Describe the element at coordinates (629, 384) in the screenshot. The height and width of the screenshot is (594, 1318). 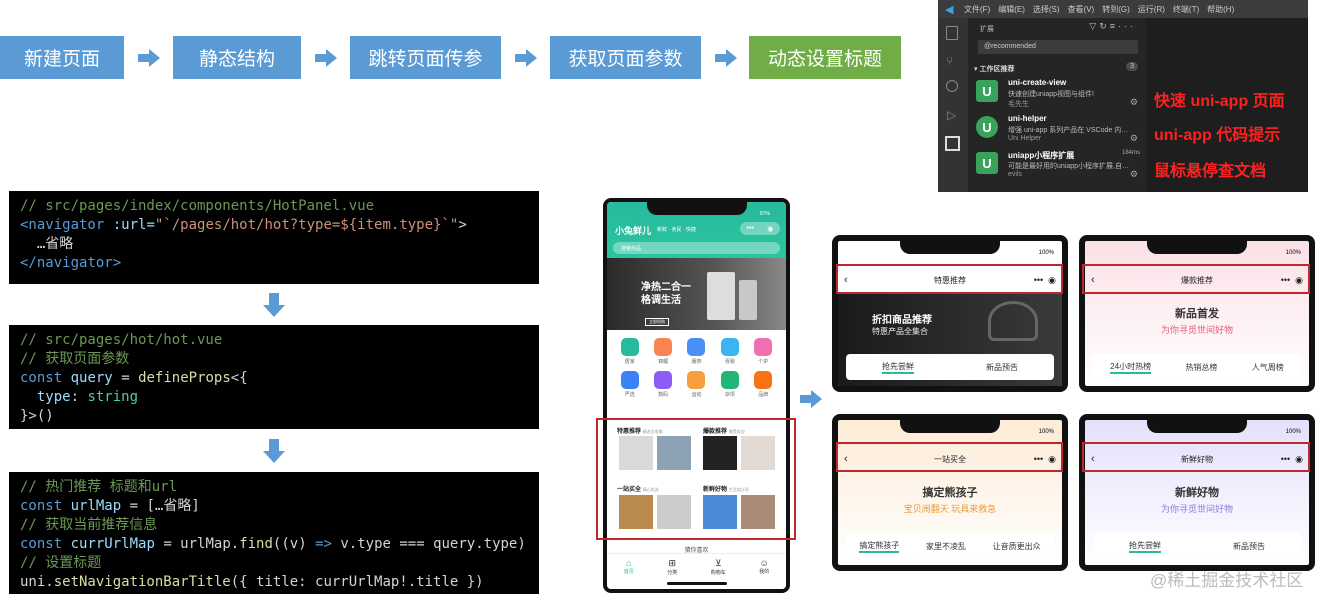
I see `category-item: 严选` at that location.